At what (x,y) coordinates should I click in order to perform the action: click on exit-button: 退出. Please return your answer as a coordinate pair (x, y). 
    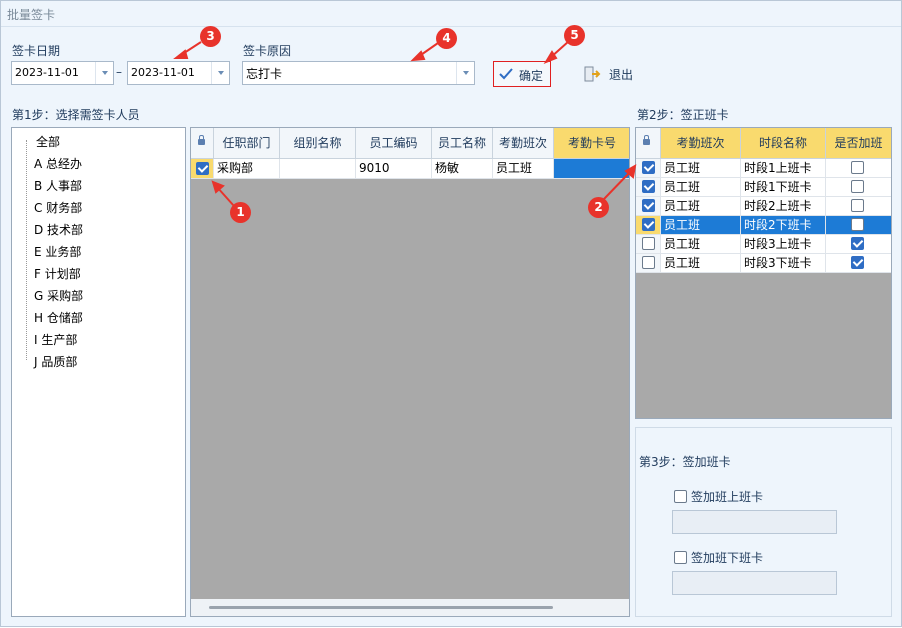
    Looking at the image, I should click on (614, 74).